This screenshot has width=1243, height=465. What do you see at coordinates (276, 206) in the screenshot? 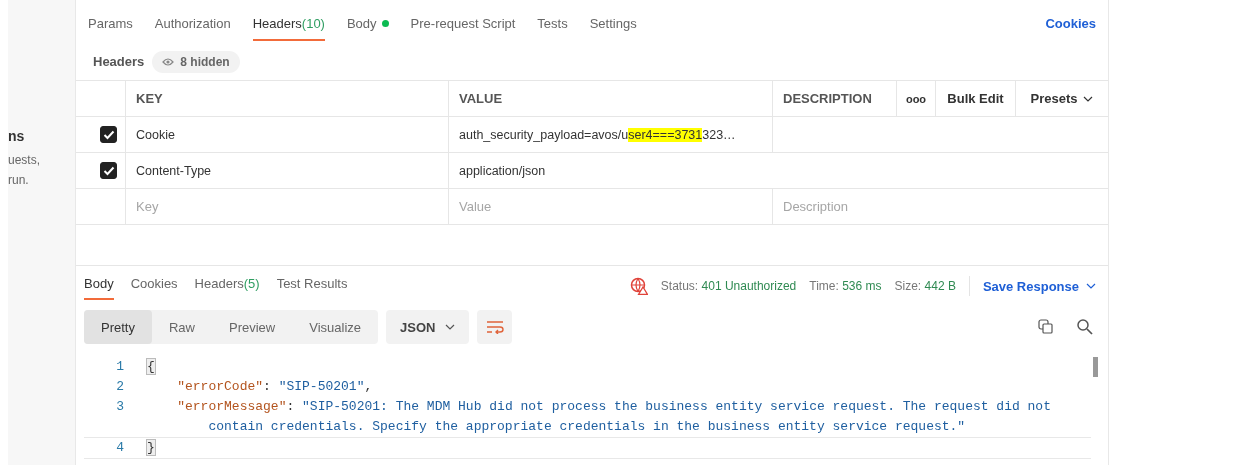
I see `key-input: Key` at bounding box center [276, 206].